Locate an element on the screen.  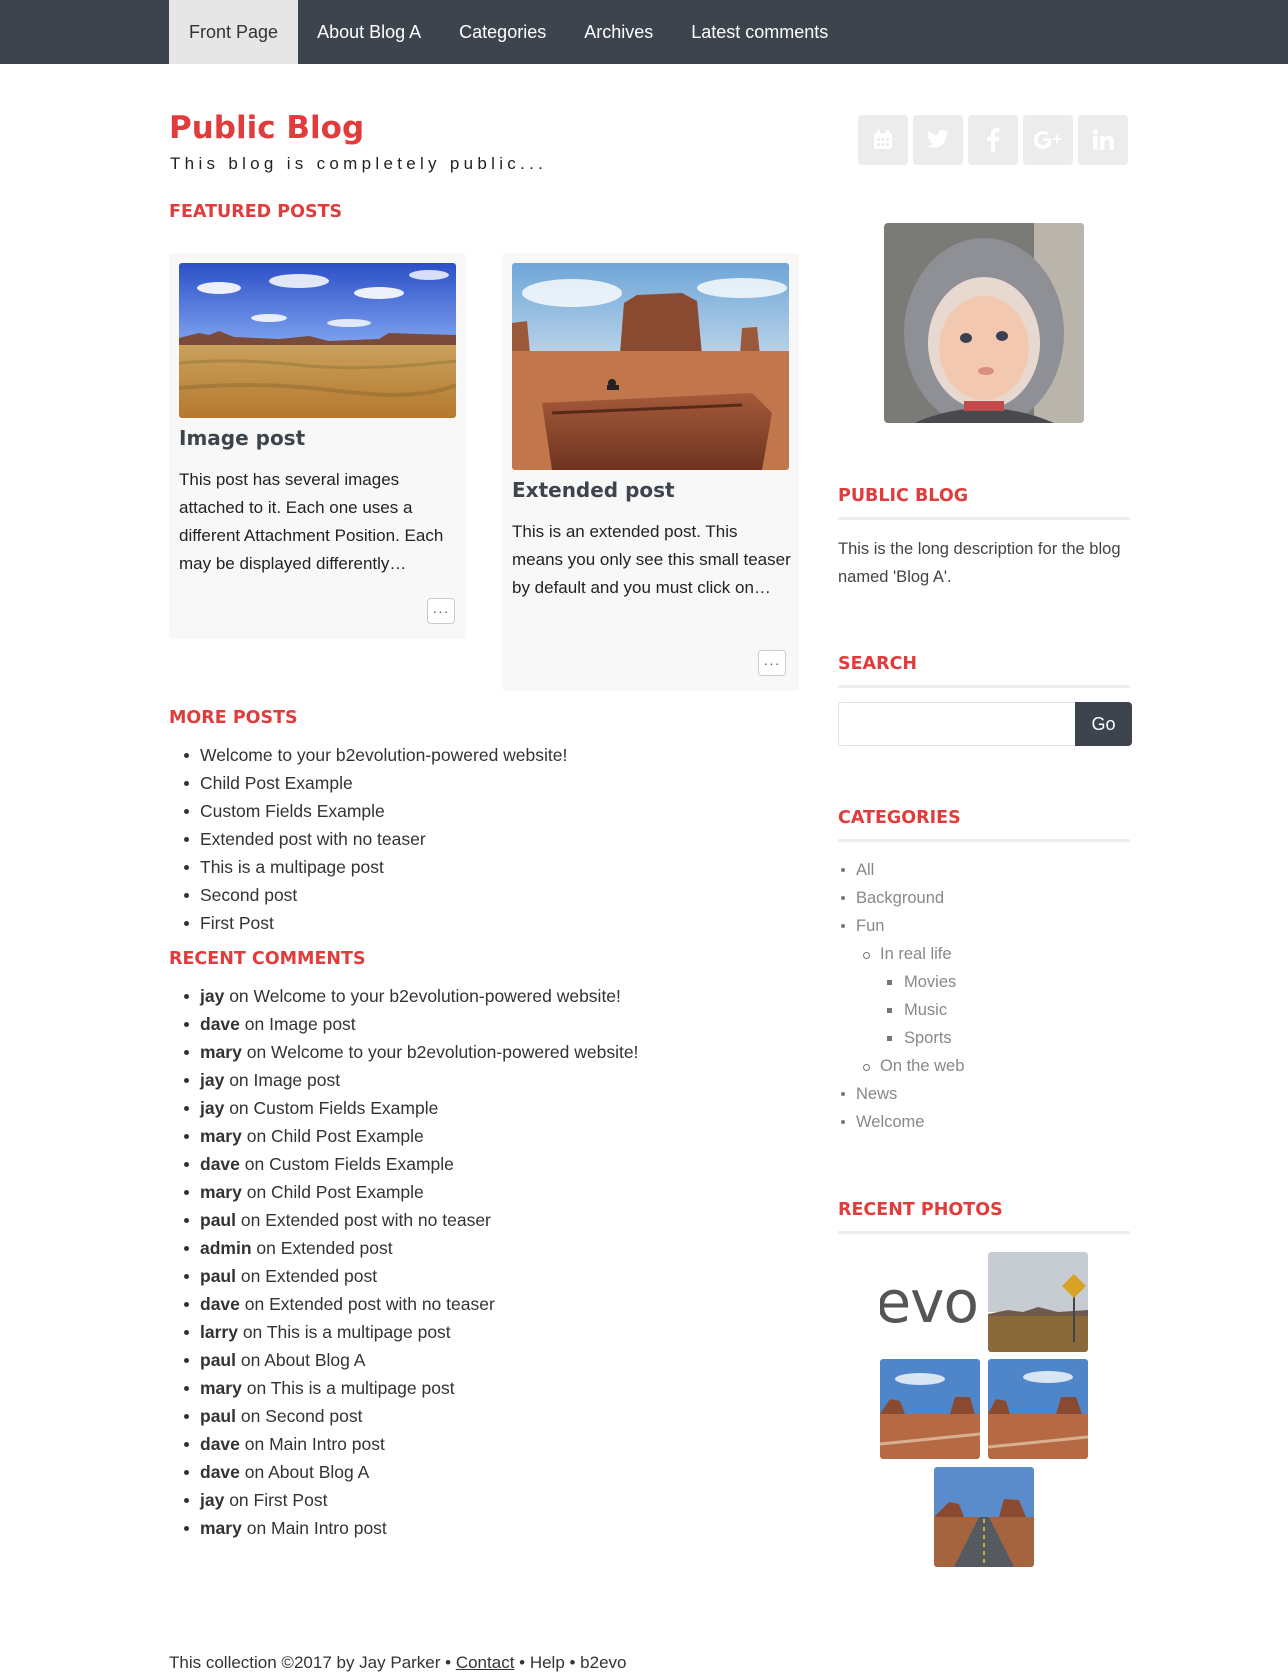
recent-photo: evo is located at coordinates (930, 1302).